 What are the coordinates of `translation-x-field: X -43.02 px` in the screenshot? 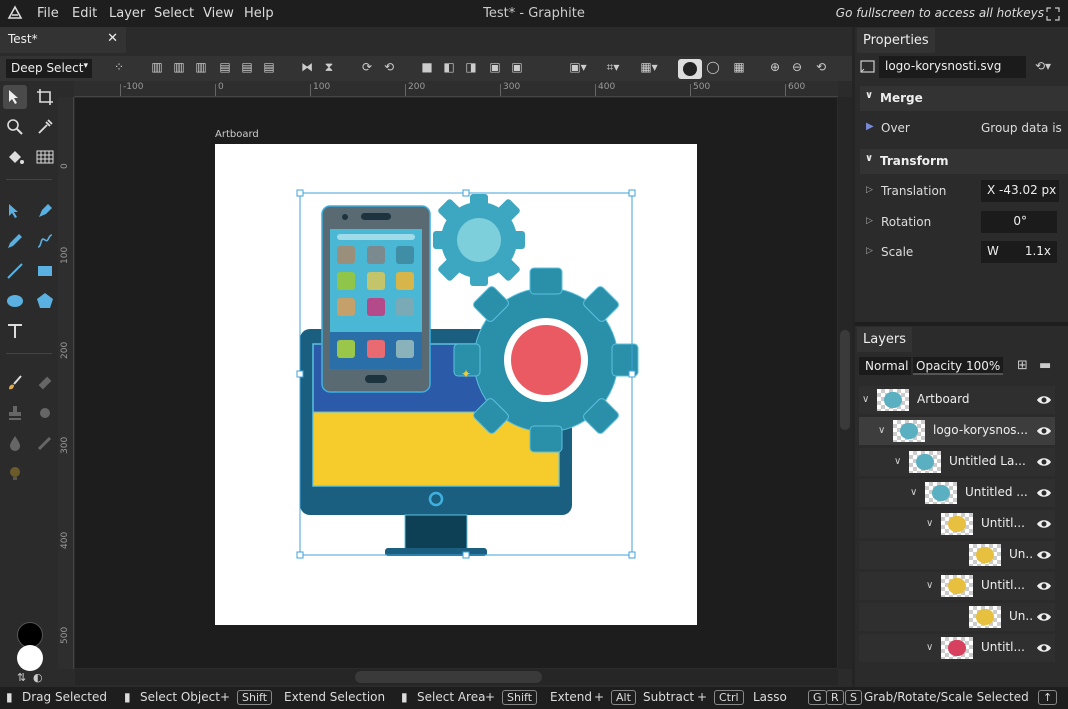 It's located at (1020, 191).